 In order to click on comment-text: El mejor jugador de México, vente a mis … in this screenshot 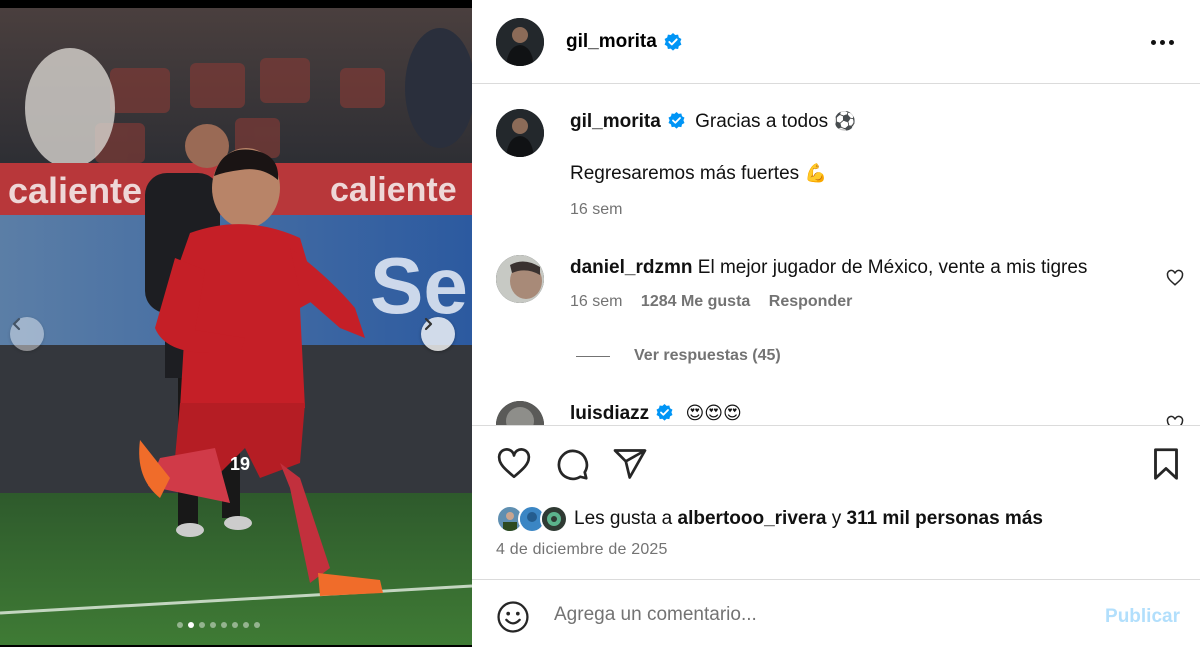, I will do `click(892, 267)`.